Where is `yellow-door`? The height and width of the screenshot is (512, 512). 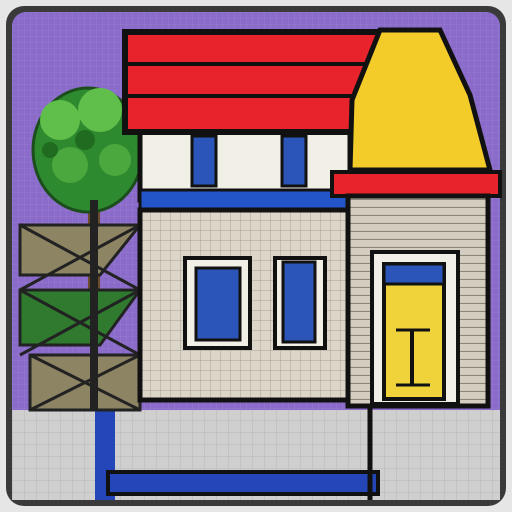
yellow-door is located at coordinates (415, 328).